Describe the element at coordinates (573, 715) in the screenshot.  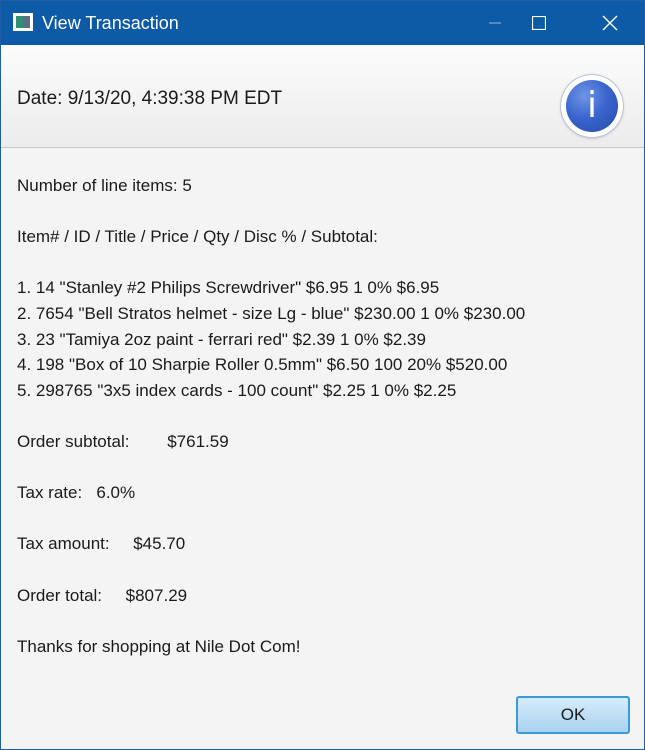
I see `ok-button: OK` at that location.